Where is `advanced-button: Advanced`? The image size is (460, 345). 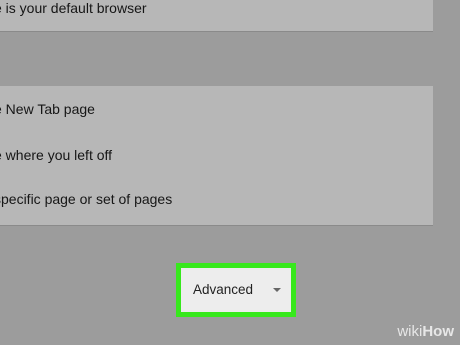 advanced-button: Advanced is located at coordinates (236, 290).